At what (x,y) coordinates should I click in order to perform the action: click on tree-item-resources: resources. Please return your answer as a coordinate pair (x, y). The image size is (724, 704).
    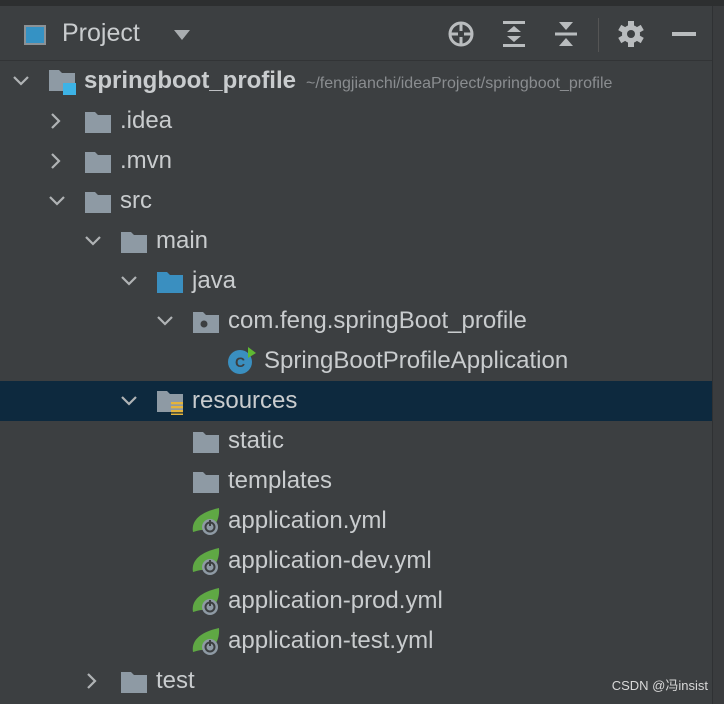
    Looking at the image, I should click on (356, 401).